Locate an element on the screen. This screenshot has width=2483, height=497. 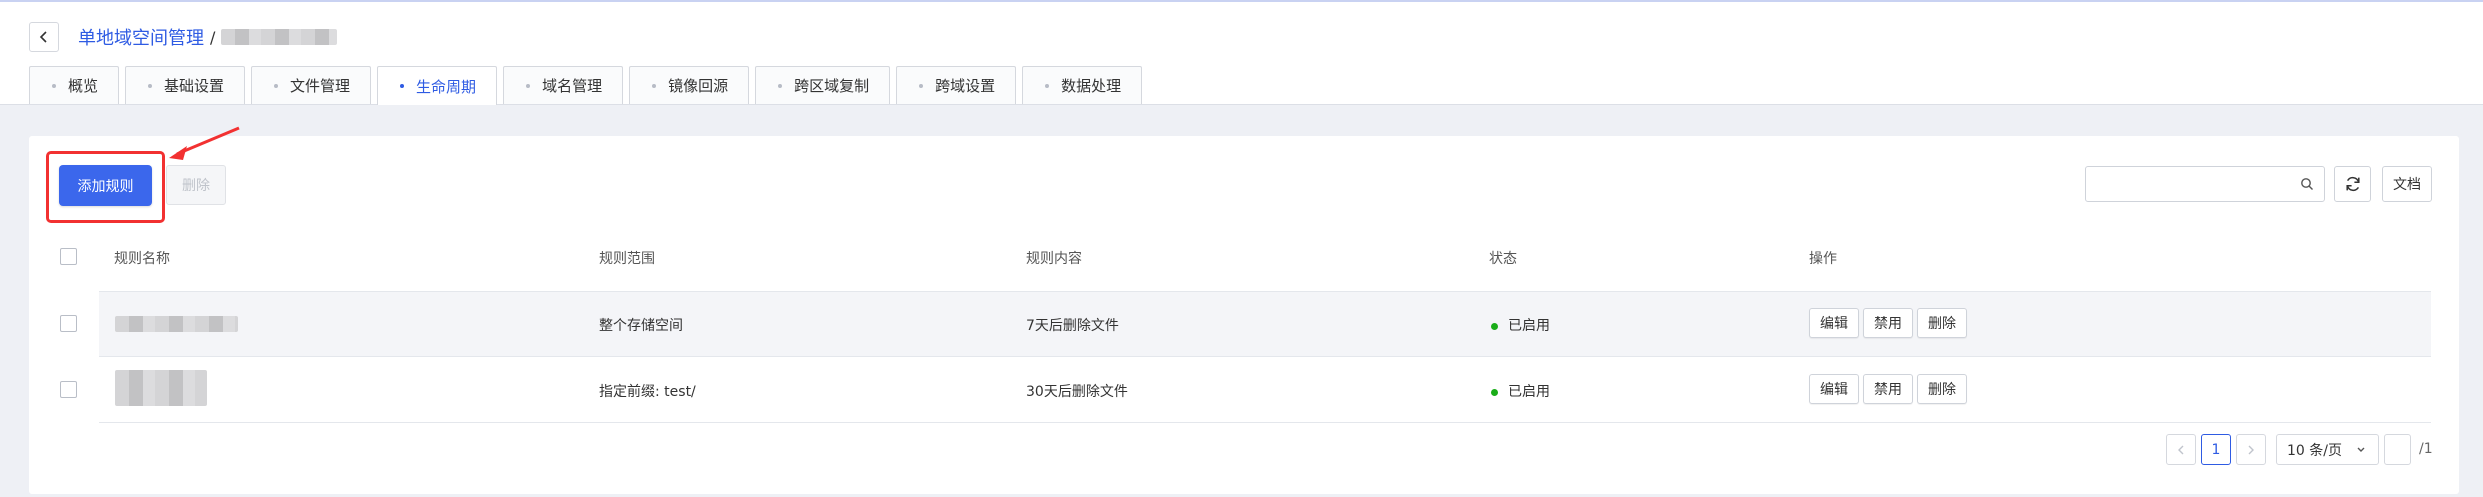
tab-label: 跨区域复制 is located at coordinates (832, 86).